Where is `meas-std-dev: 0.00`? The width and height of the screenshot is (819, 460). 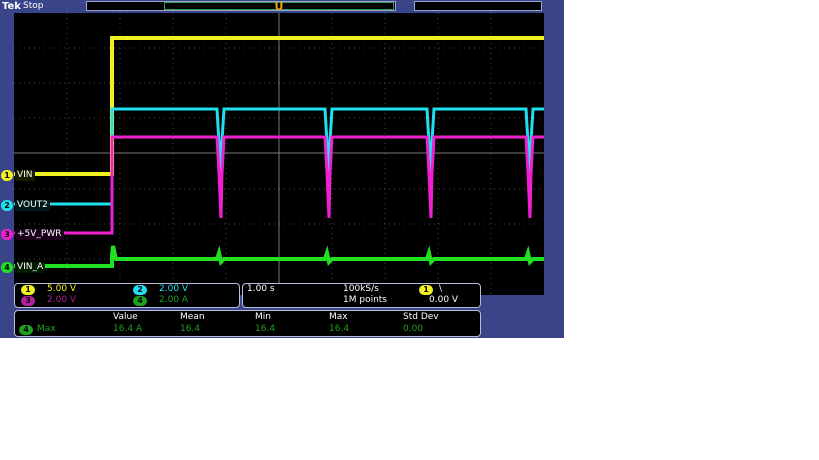 meas-std-dev: 0.00 is located at coordinates (413, 329).